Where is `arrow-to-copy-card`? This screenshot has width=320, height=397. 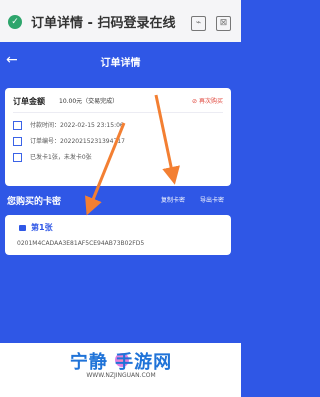 arrow-to-copy-card is located at coordinates (167, 139).